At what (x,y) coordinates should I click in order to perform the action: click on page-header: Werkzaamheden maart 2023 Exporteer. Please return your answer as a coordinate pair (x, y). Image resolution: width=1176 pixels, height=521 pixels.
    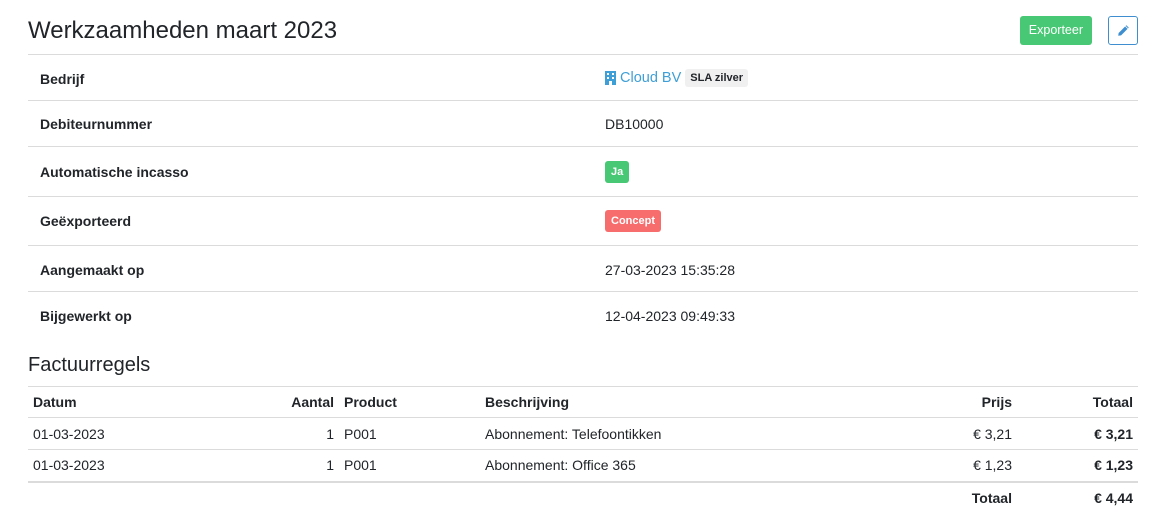
    Looking at the image, I should click on (583, 34).